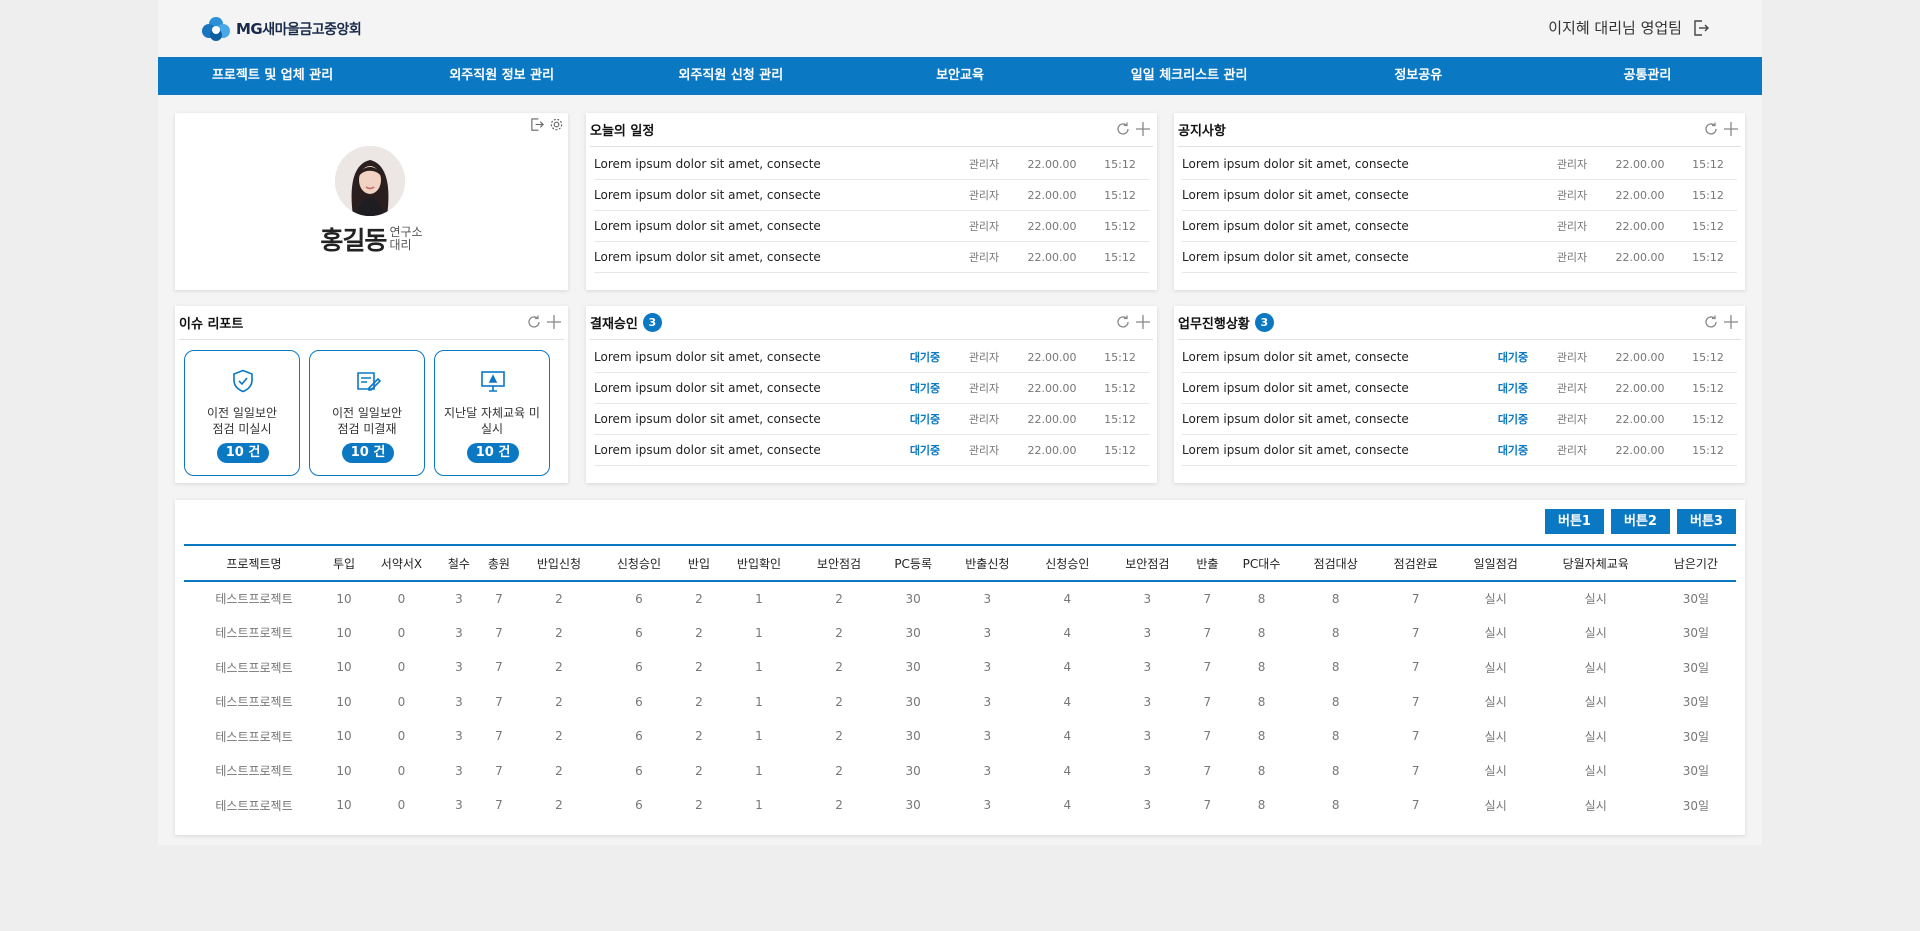 This screenshot has height=931, width=1920. I want to click on logo: MG새마을금고중앙회, so click(281, 29).